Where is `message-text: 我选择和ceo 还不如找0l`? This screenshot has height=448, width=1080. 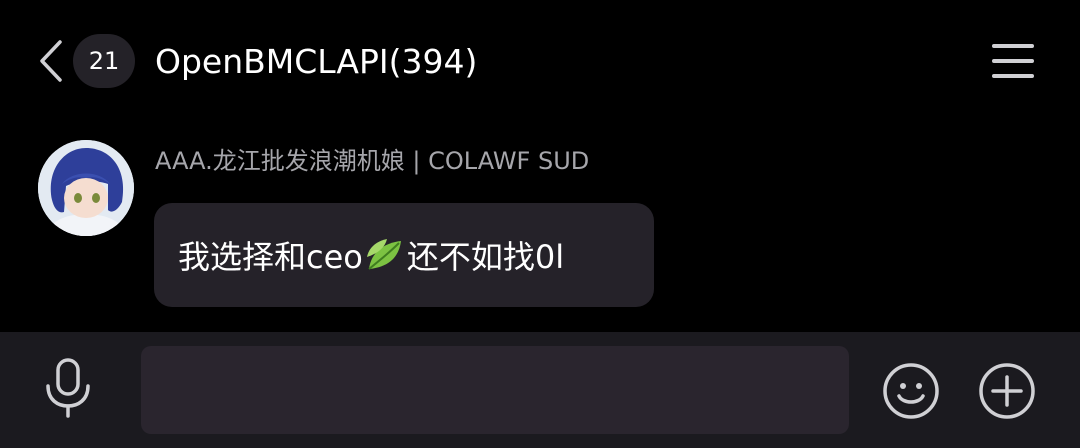 message-text: 我选择和ceo 还不如找0l is located at coordinates (371, 255).